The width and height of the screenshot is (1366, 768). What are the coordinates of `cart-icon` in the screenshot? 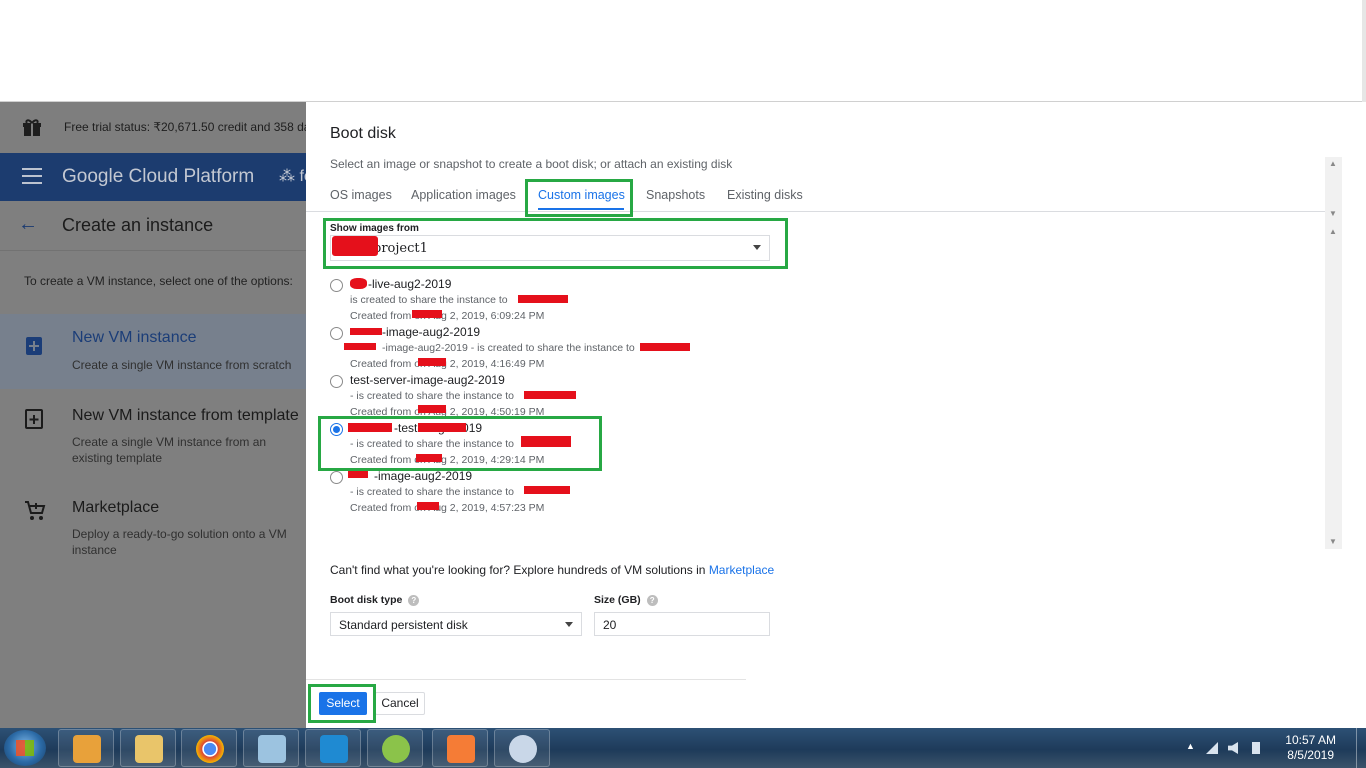 It's located at (35, 510).